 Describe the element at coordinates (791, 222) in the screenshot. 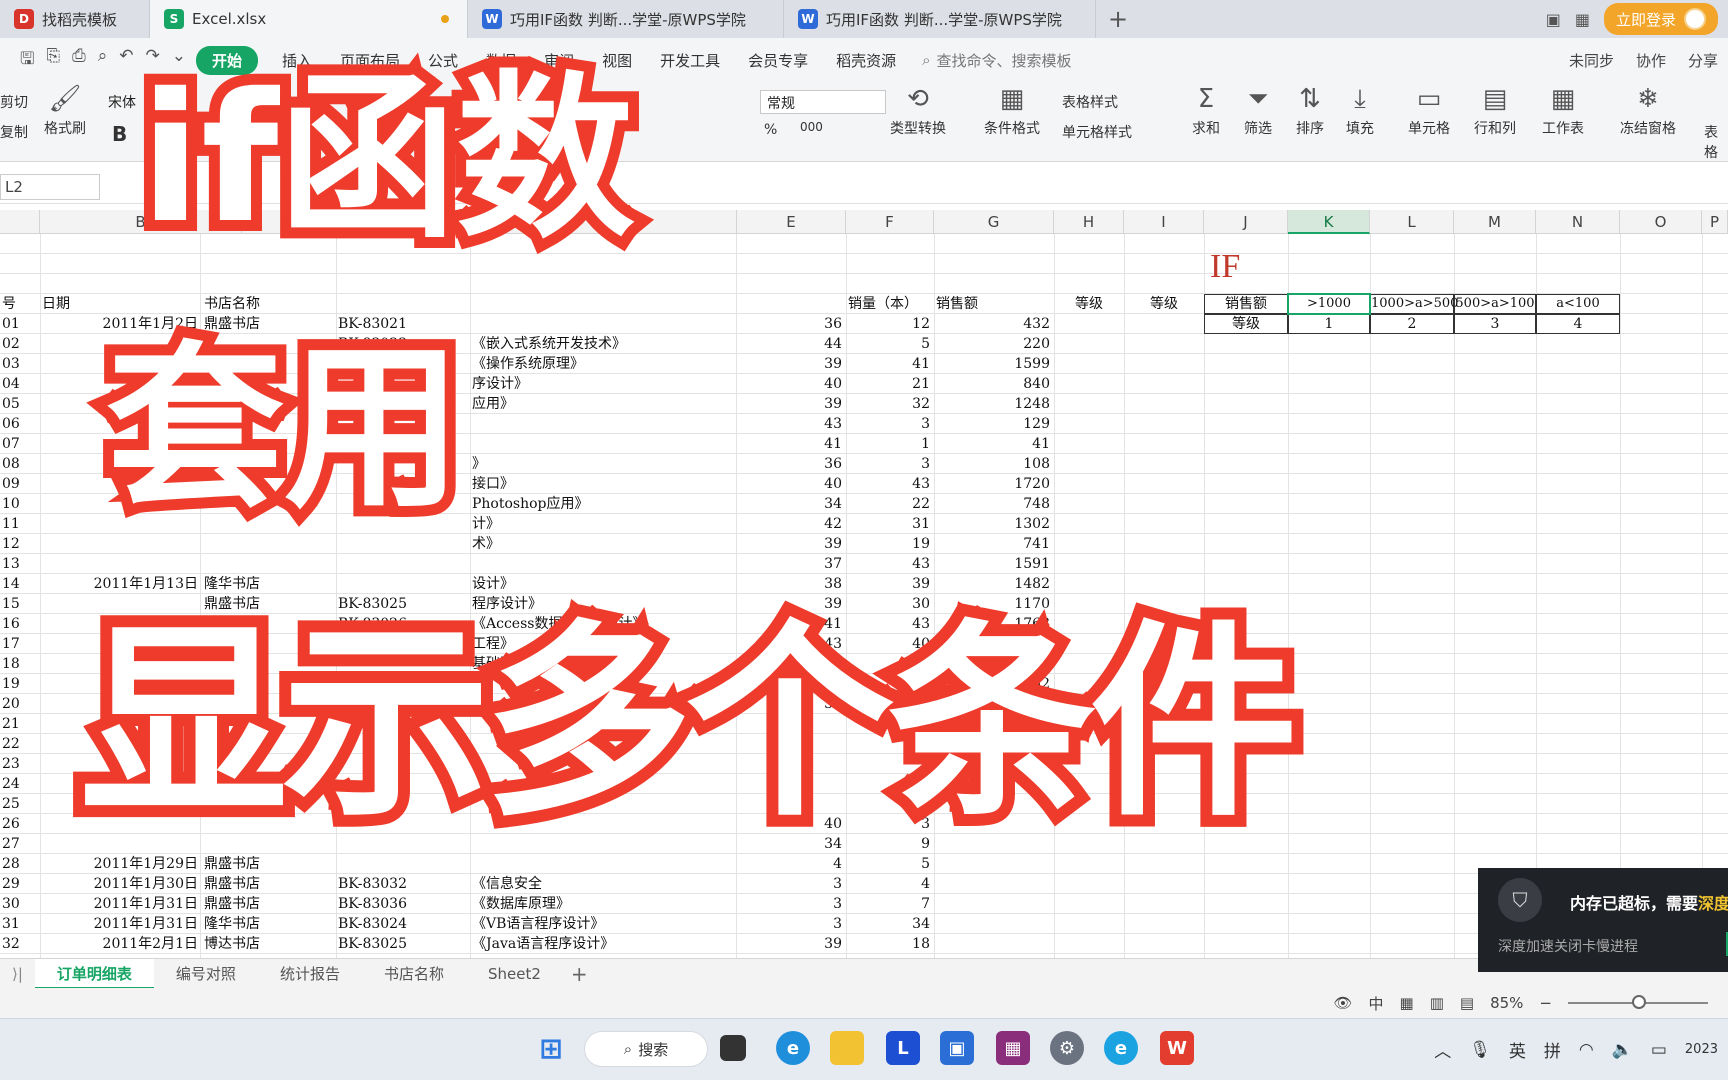

I see `col-header: E` at that location.